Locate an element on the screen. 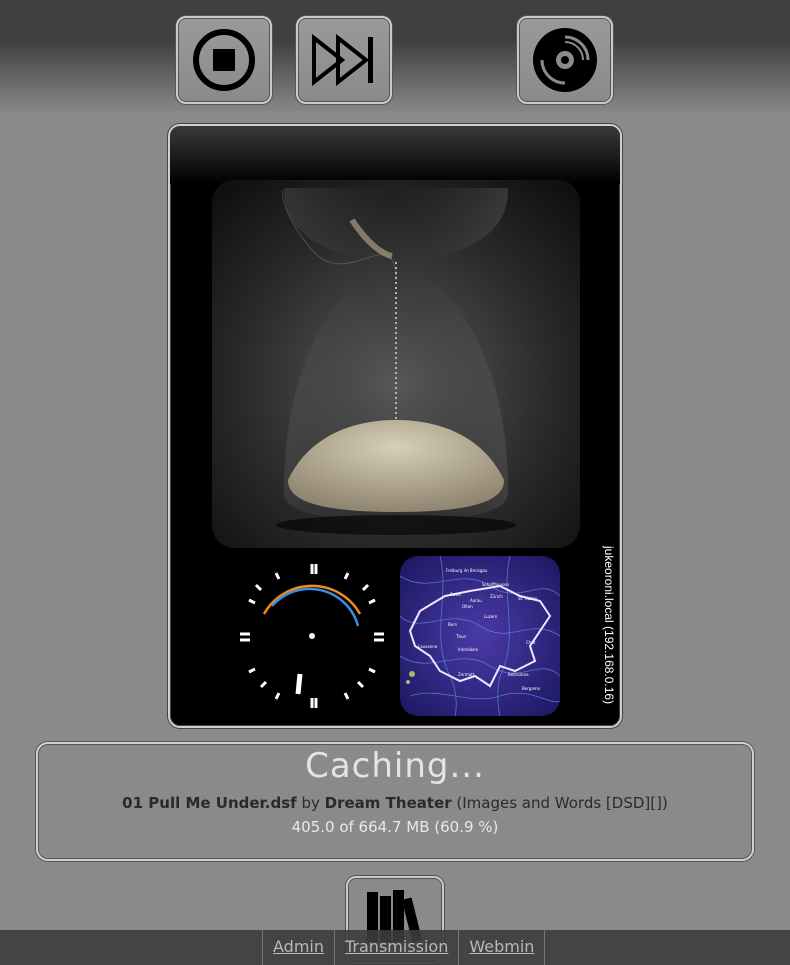  host-label: jukeoroni.local (192.168.0.16) is located at coordinates (609, 625).